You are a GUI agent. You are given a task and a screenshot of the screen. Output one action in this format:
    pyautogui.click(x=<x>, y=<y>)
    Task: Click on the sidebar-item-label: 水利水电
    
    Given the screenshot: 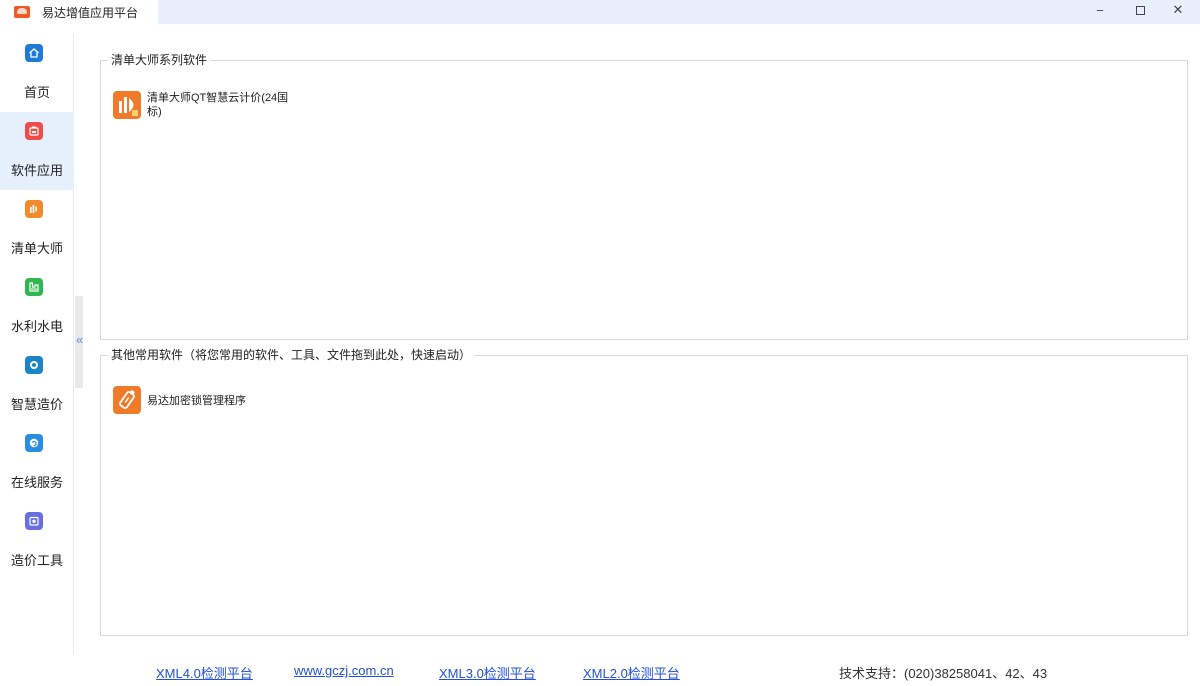 What is the action you would take?
    pyautogui.click(x=36, y=326)
    